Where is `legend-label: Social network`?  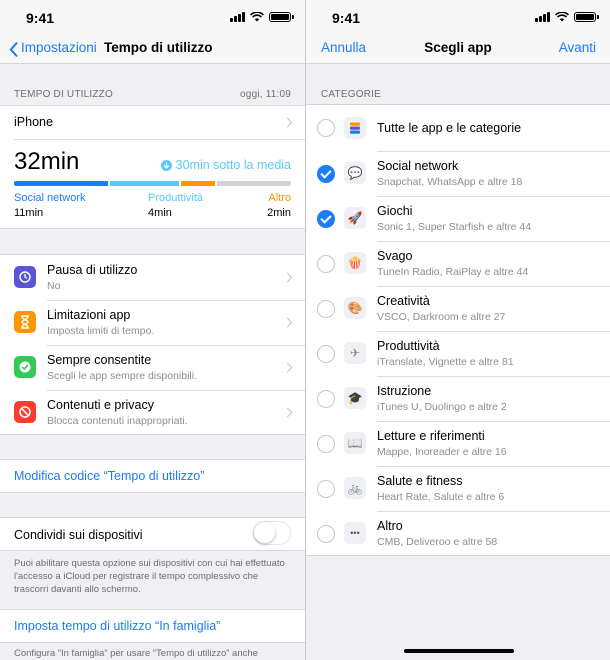
legend-label: Social network is located at coordinates (50, 198).